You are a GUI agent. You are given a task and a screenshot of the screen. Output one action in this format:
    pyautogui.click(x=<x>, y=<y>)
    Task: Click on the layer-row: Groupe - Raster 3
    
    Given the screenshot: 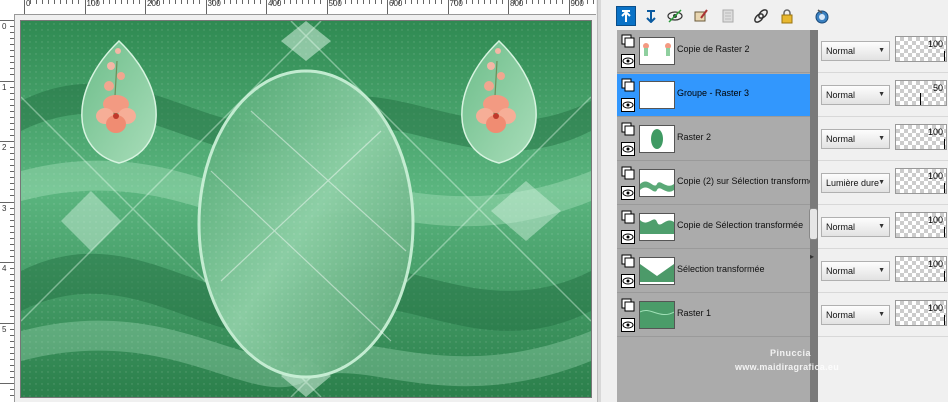 What is the action you would take?
    pyautogui.click(x=713, y=95)
    